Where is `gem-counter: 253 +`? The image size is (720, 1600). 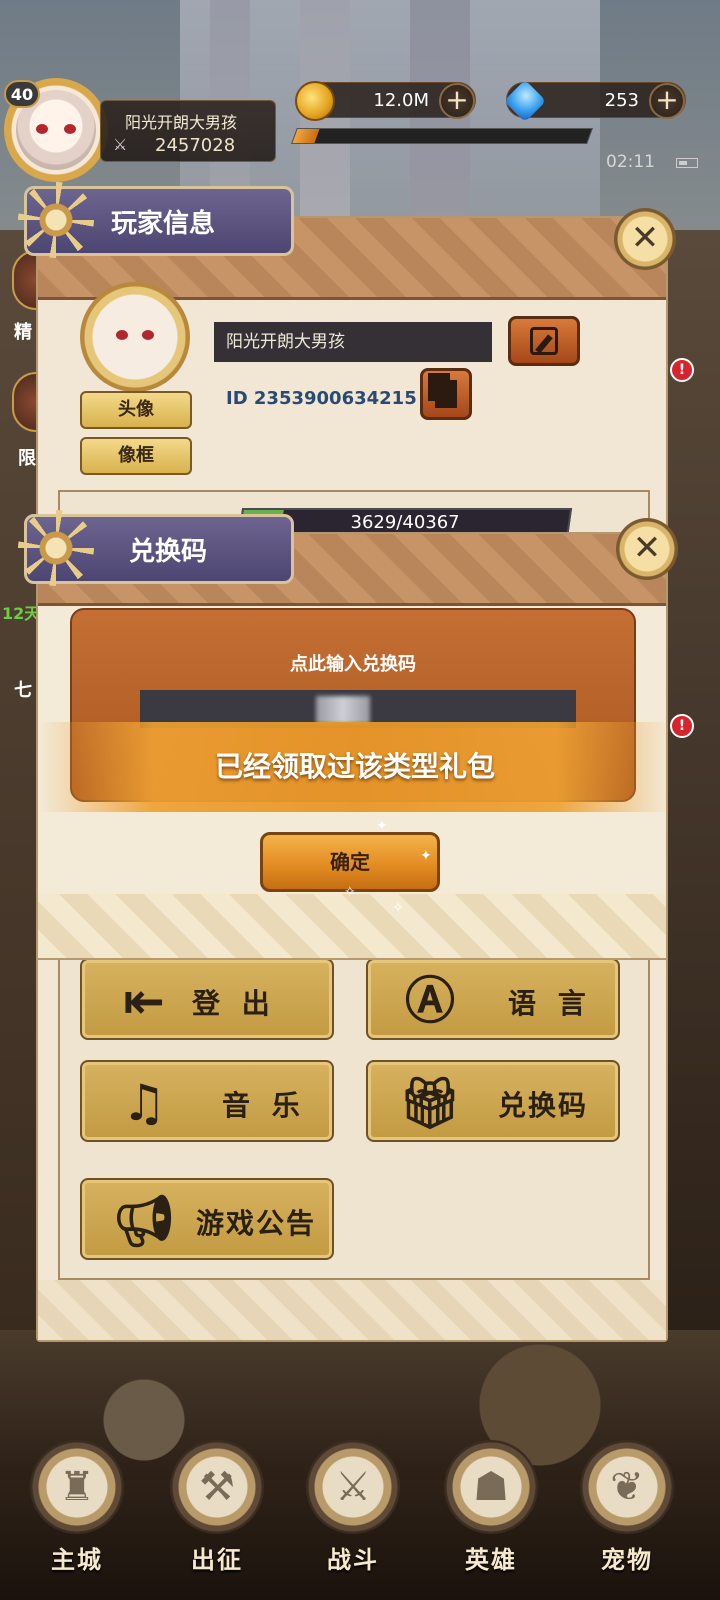 gem-counter: 253 + is located at coordinates (594, 101).